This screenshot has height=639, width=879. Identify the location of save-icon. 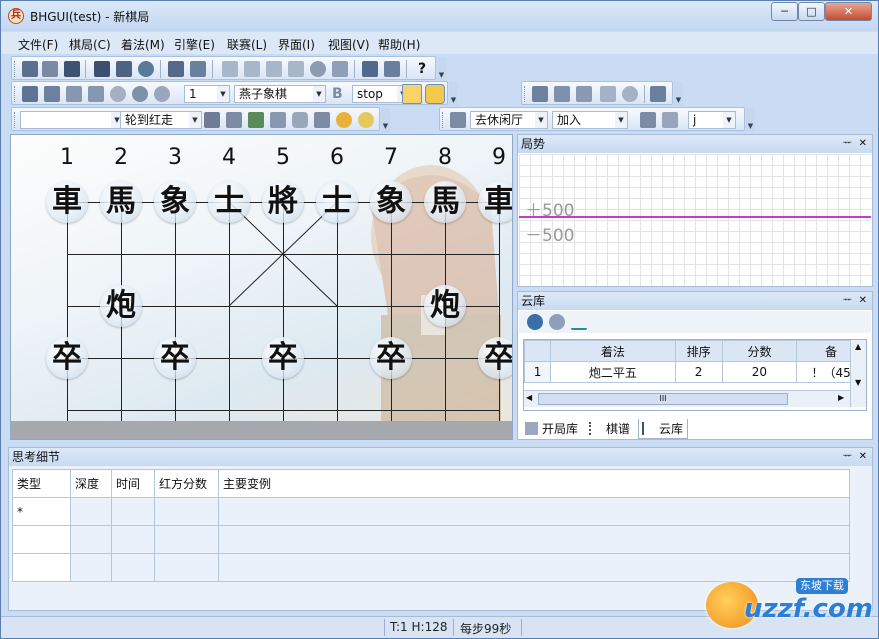
(72, 69).